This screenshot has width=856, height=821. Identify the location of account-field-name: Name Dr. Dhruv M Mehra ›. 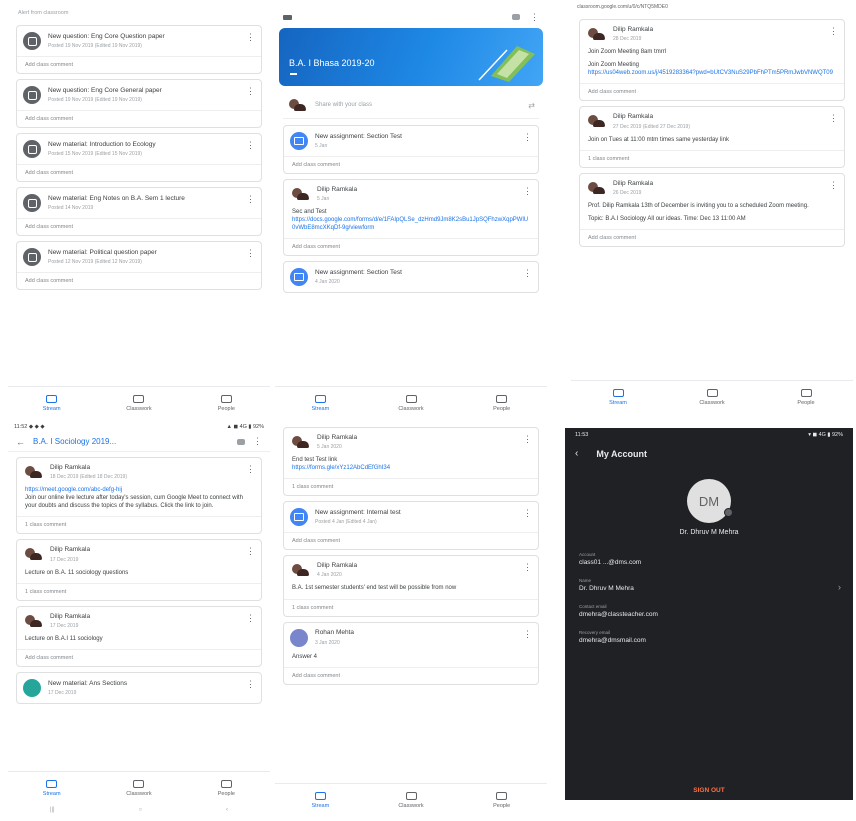
(709, 585).